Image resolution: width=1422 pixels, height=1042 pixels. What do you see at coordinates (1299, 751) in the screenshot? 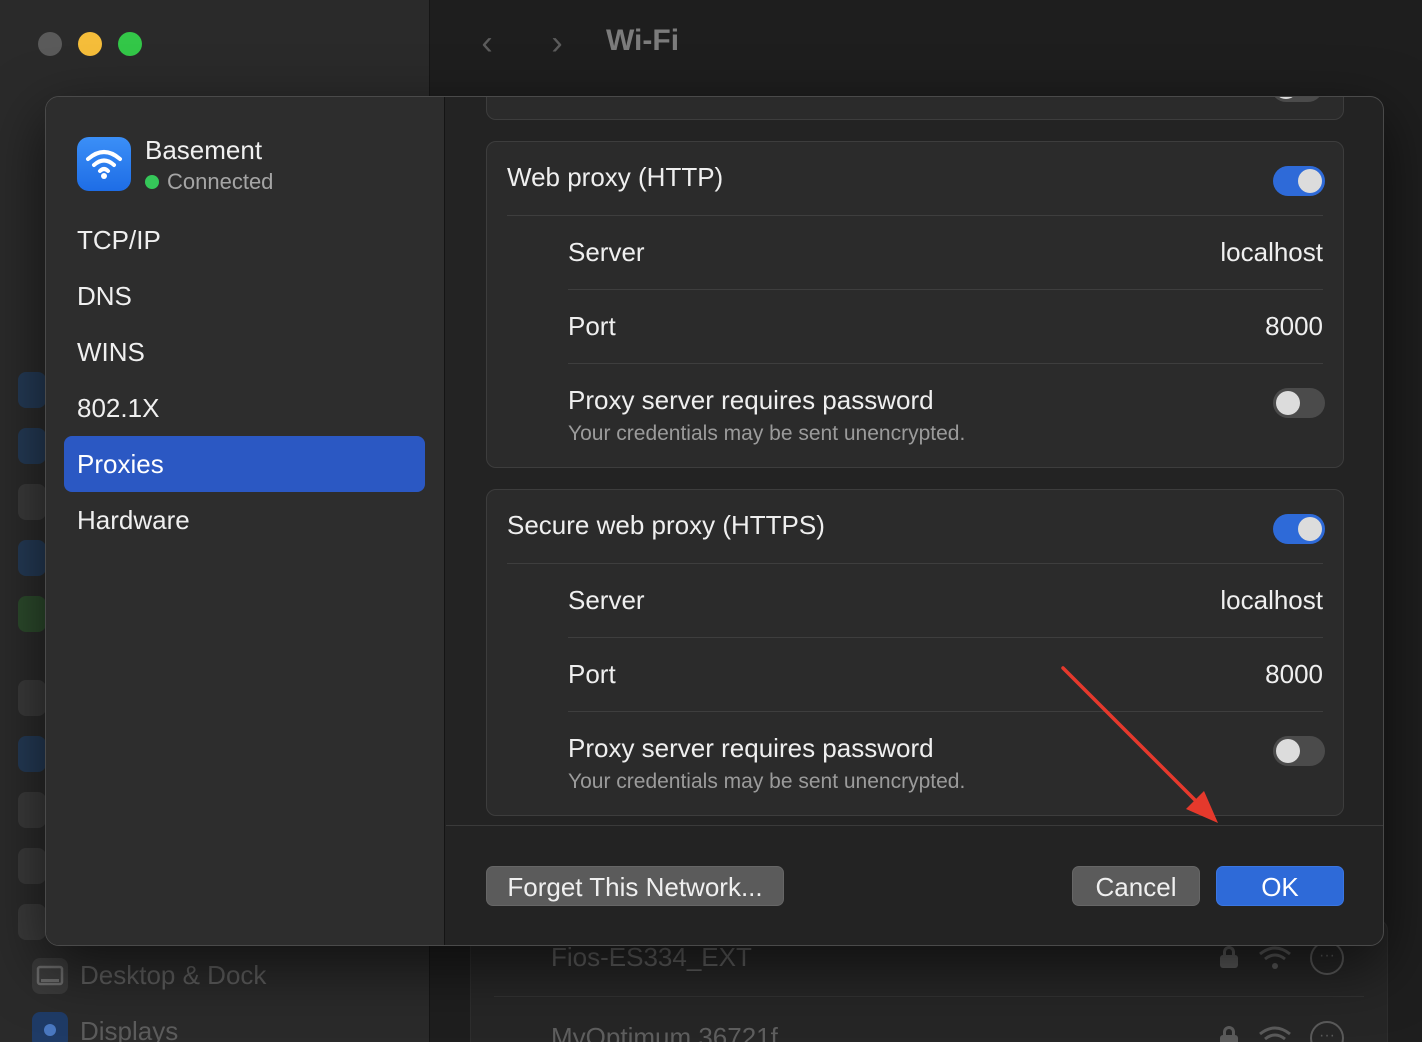
I see `https-password-toggle` at bounding box center [1299, 751].